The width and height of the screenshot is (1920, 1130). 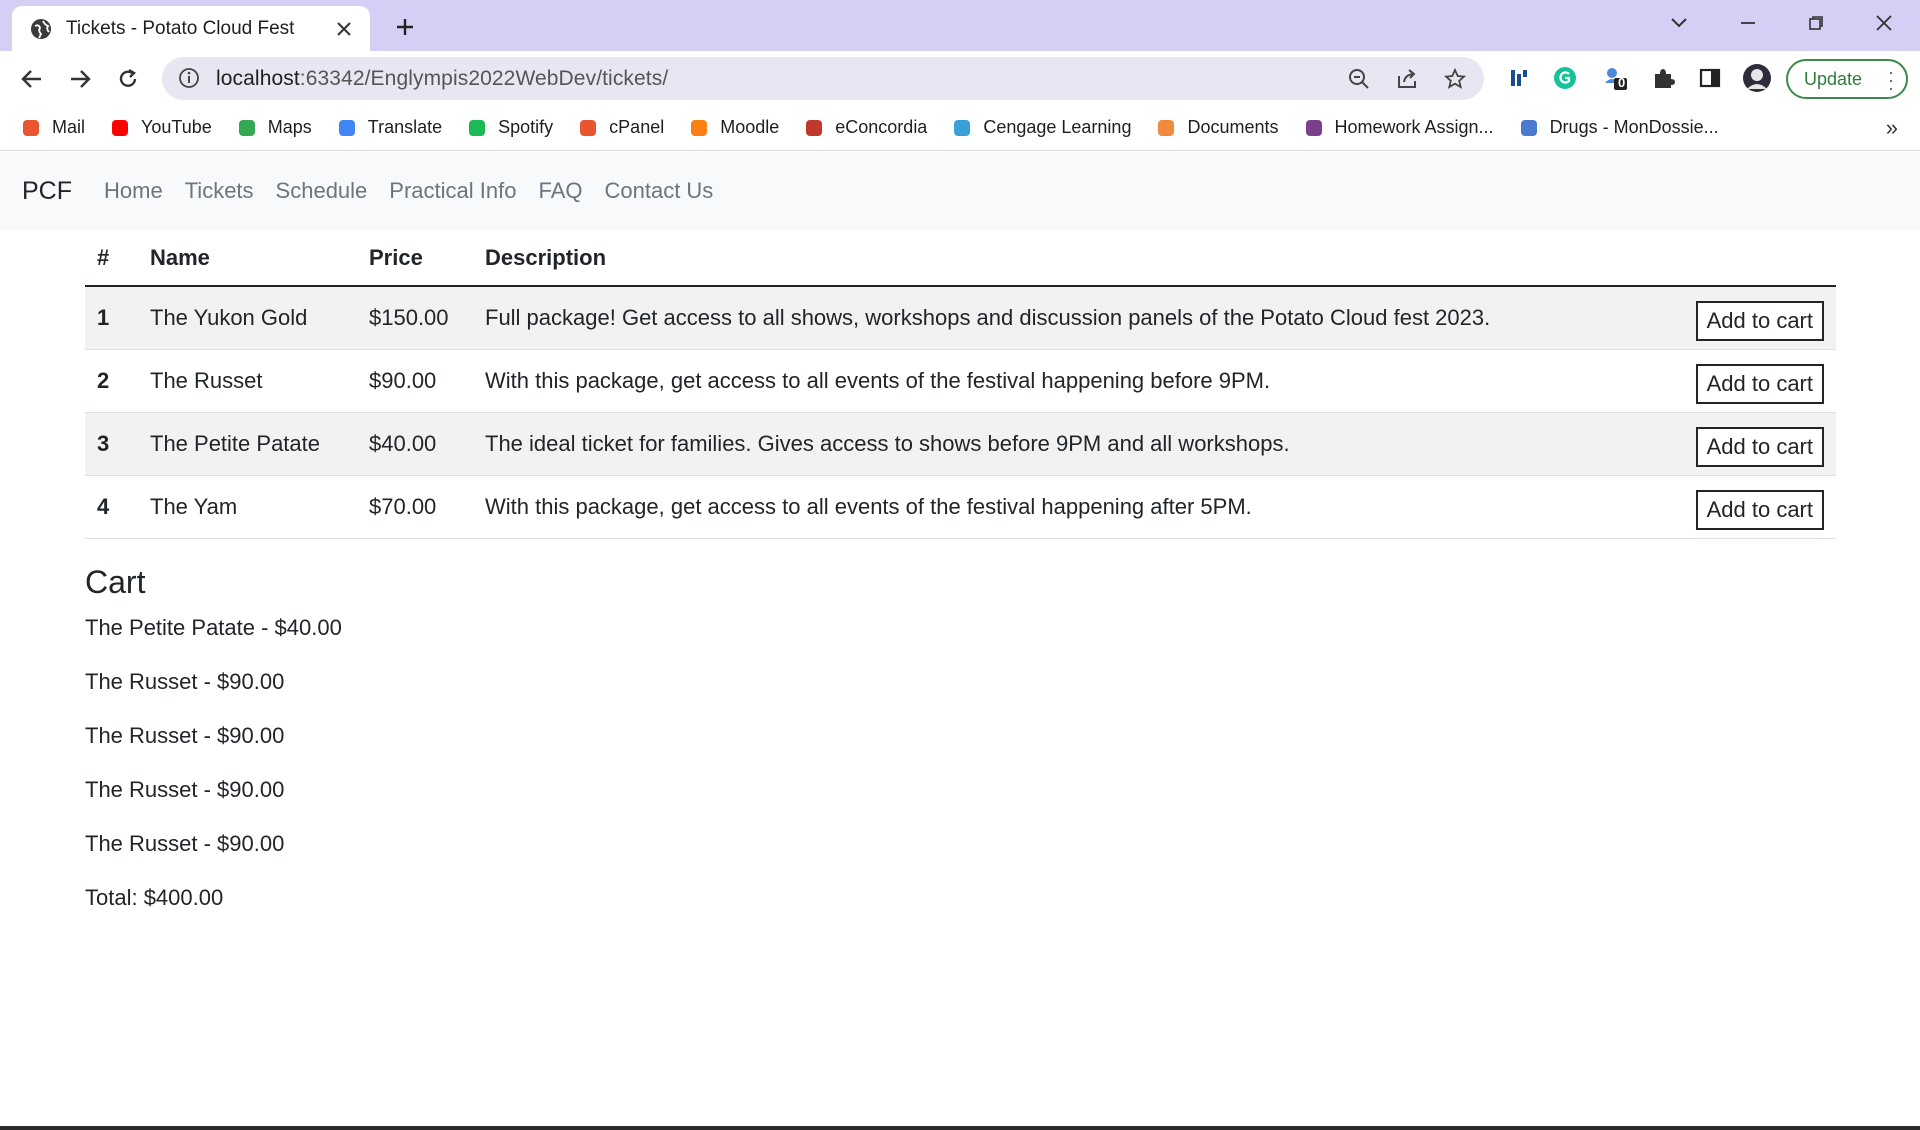 I want to click on cart-total: Total: $400.00, so click(x=154, y=897).